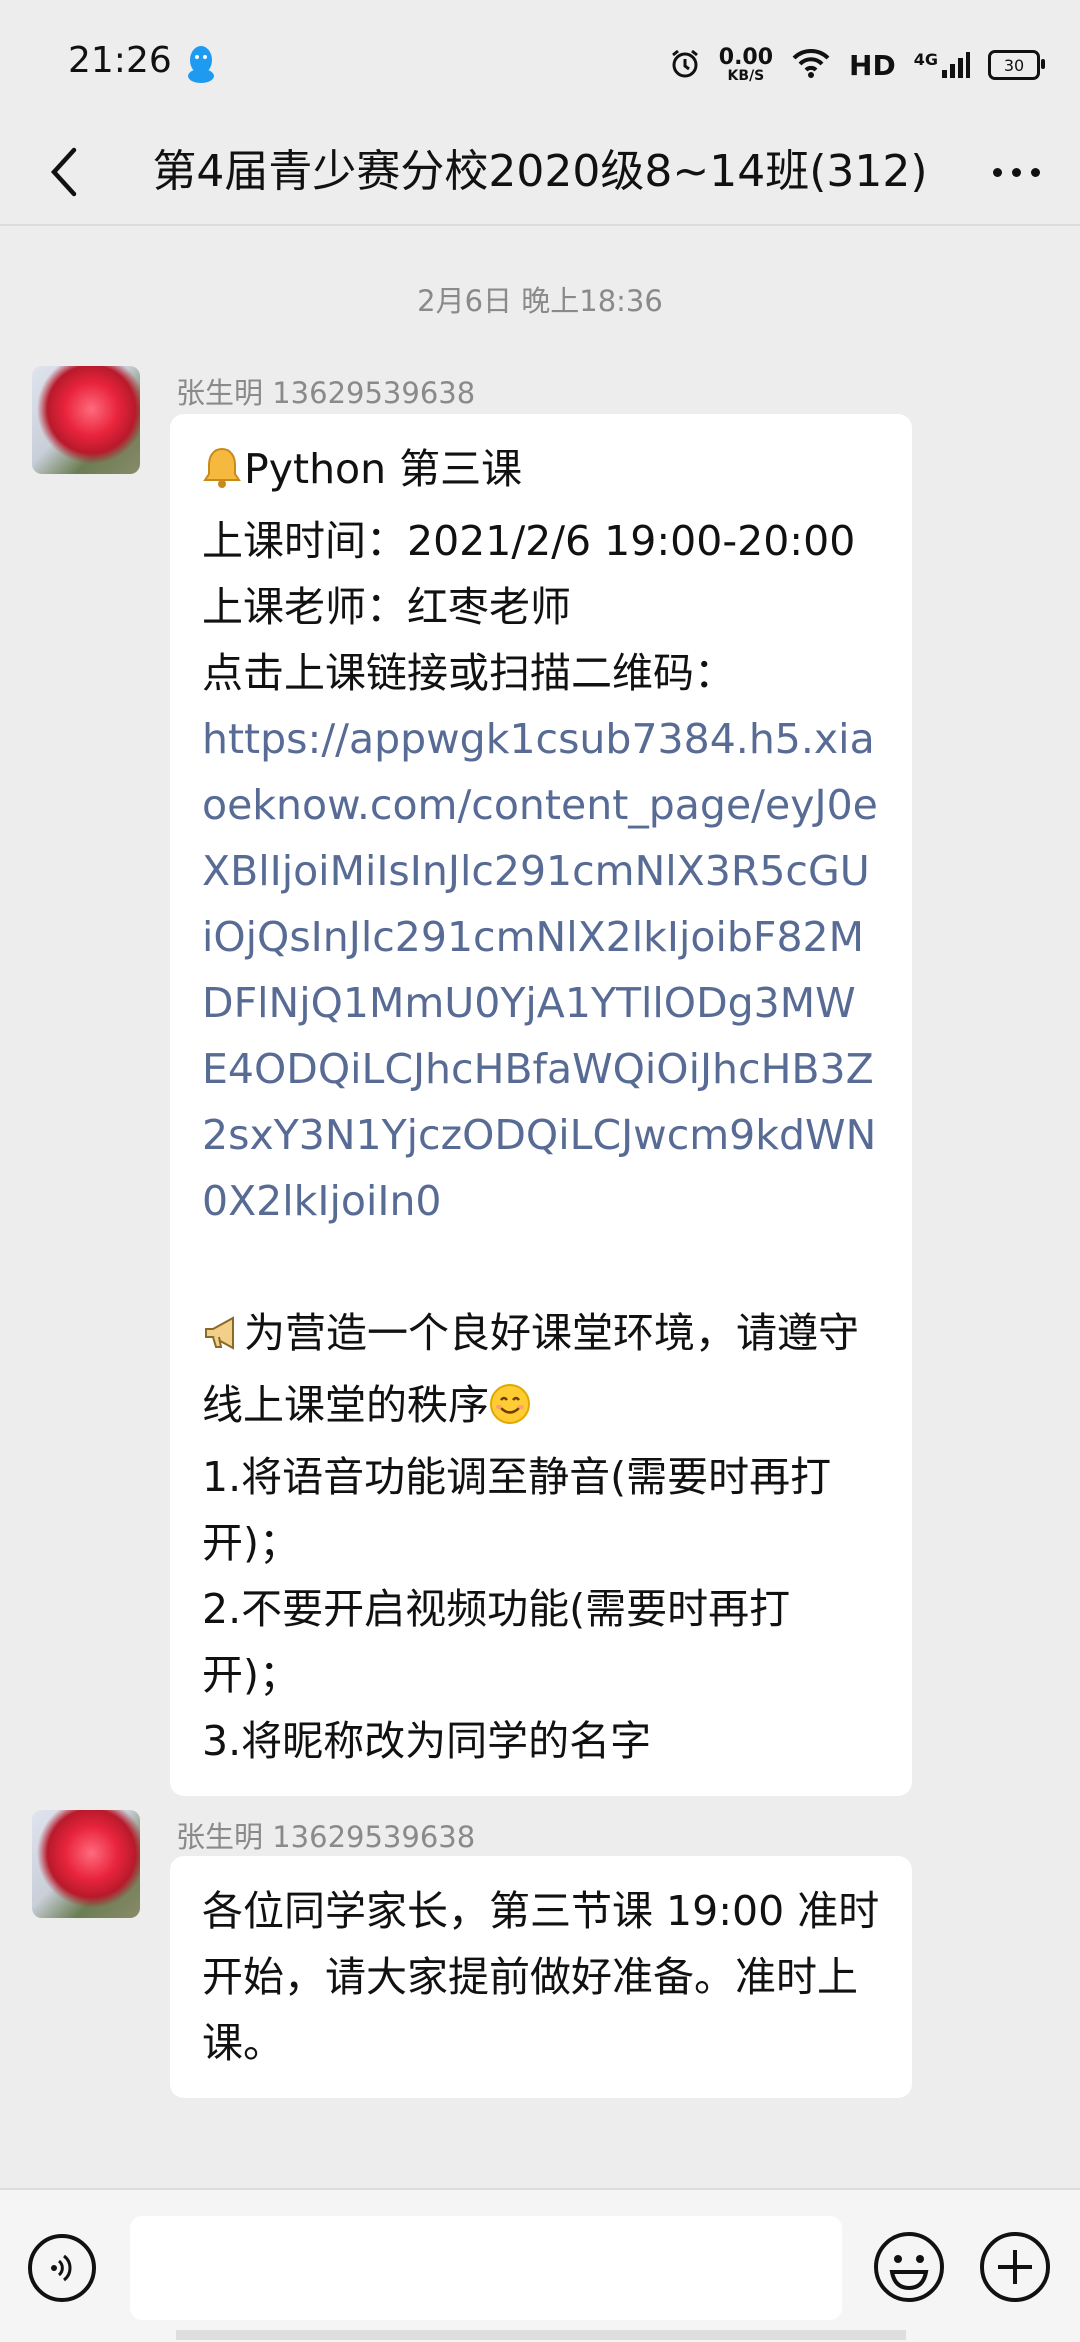 Image resolution: width=1080 pixels, height=2342 pixels. I want to click on more-options-button, so click(1016, 172).